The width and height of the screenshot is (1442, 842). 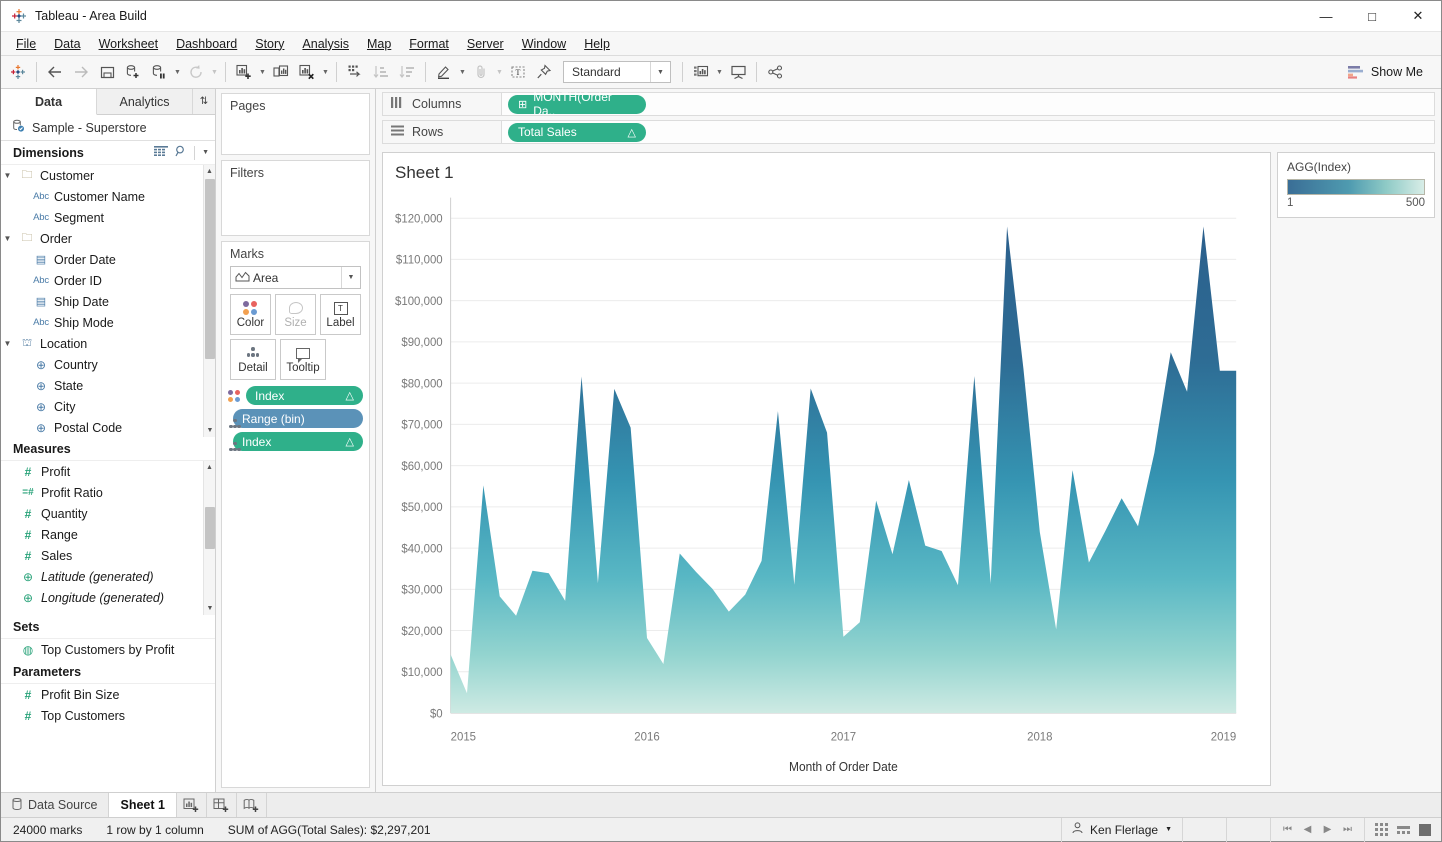 What do you see at coordinates (462, 72) in the screenshot?
I see `highlight-dropdown-caret-icon: ▼` at bounding box center [462, 72].